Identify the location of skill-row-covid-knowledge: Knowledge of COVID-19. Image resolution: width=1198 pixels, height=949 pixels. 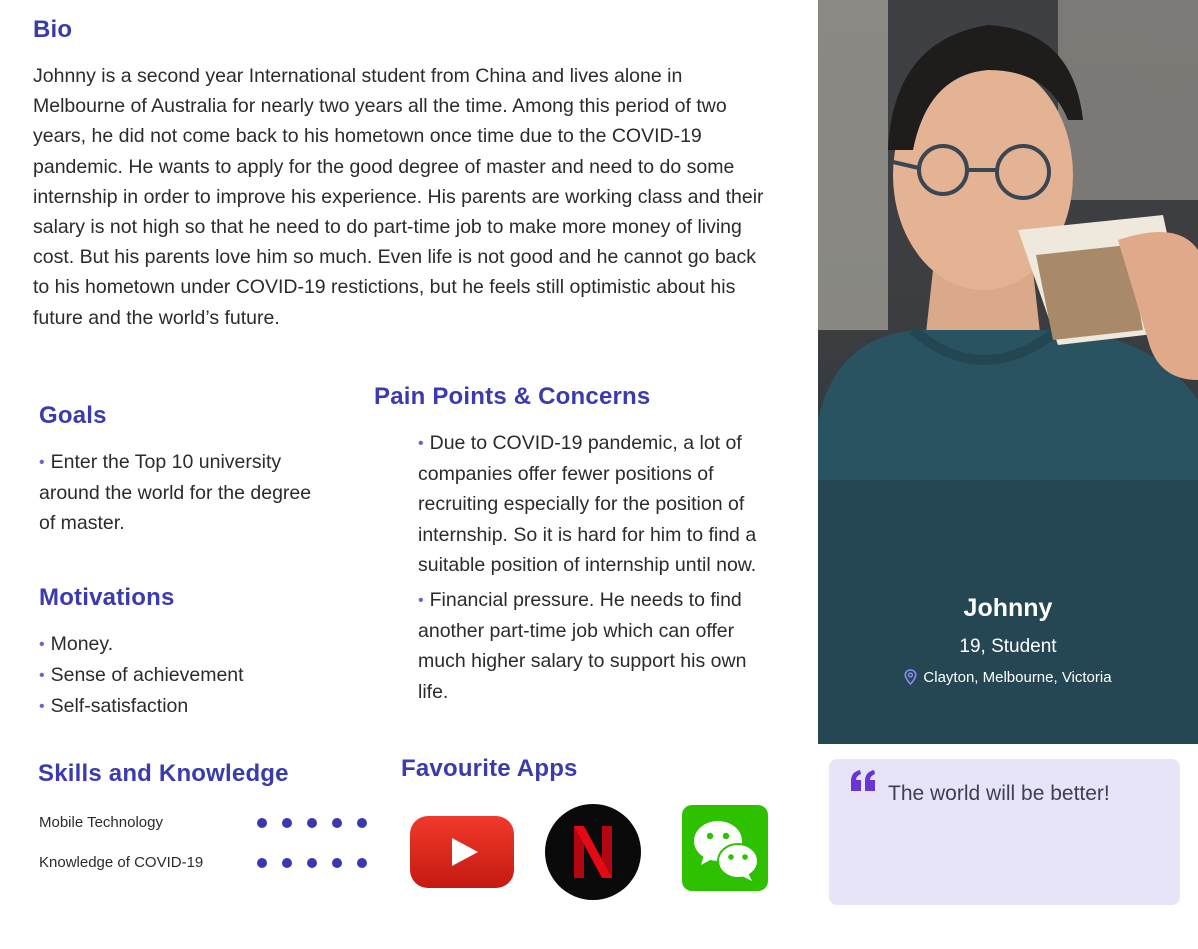
(209, 864).